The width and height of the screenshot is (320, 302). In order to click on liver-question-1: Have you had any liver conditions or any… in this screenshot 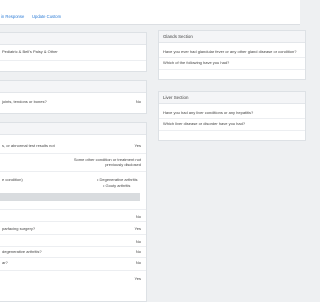, I will do `click(208, 112)`.